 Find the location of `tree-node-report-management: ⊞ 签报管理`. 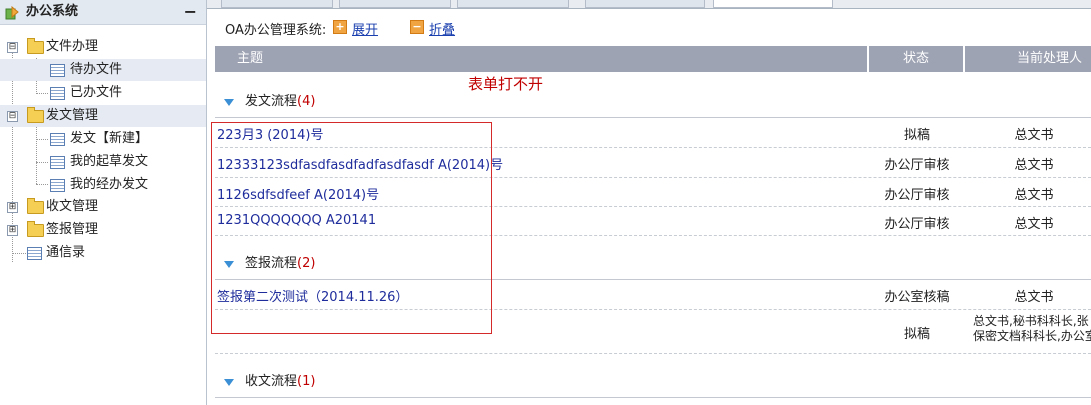

tree-node-report-management: ⊞ 签报管理 is located at coordinates (103, 230).